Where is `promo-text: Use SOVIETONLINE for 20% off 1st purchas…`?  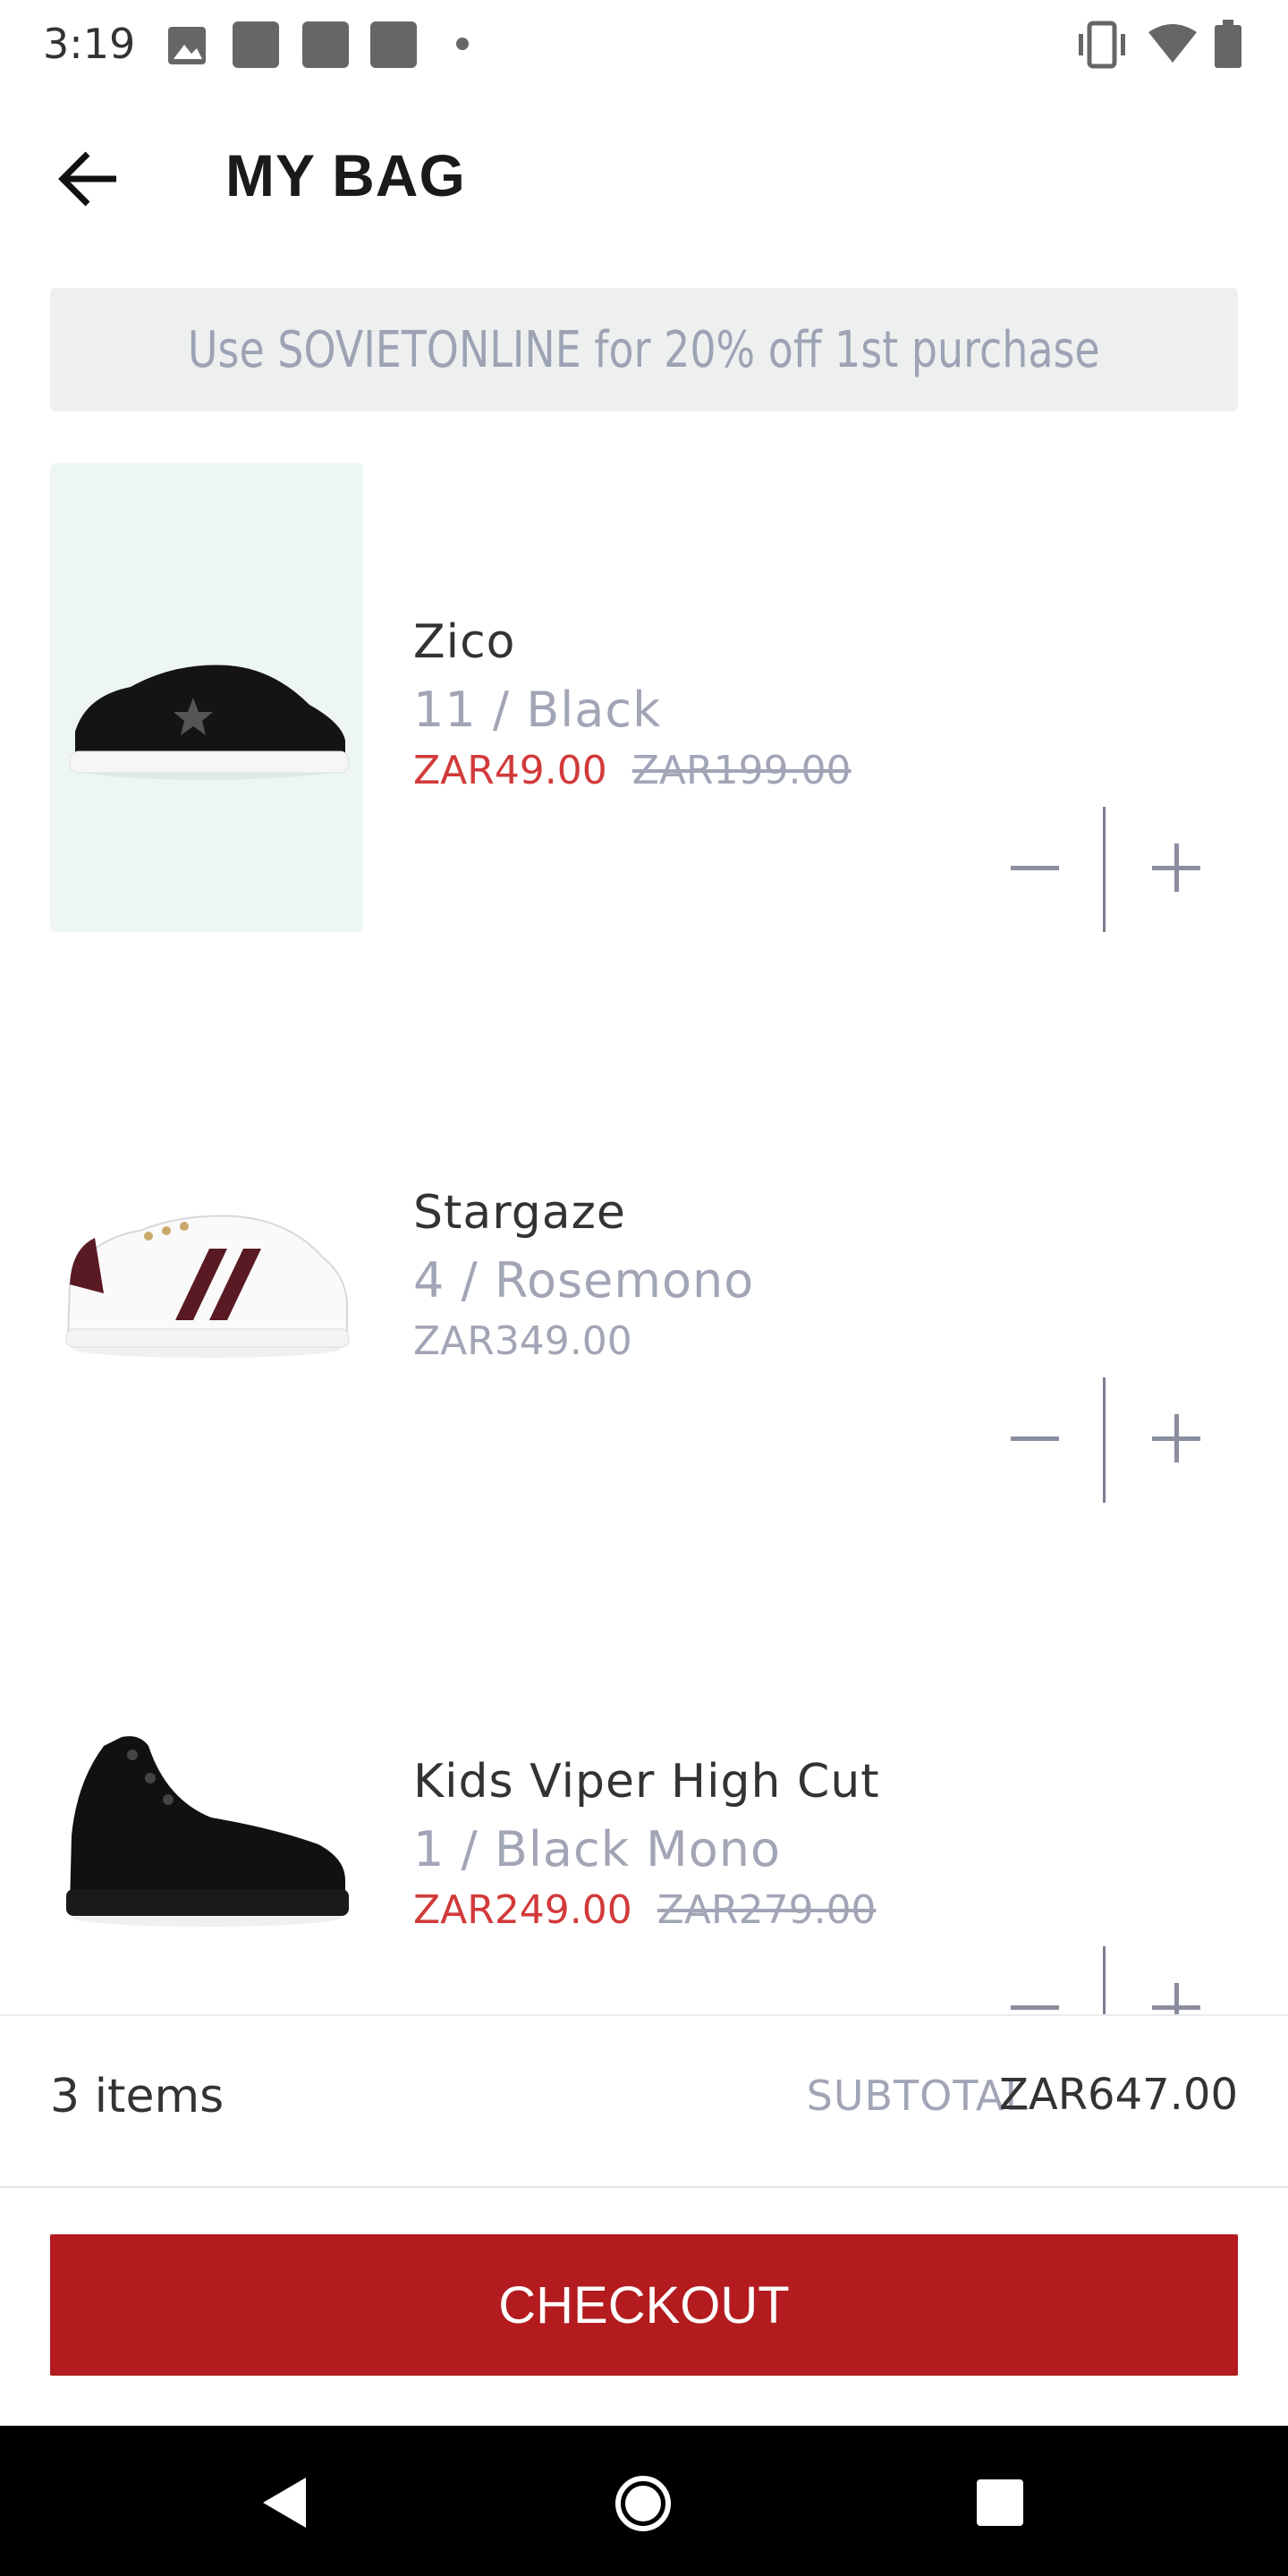 promo-text: Use SOVIETONLINE for 20% off 1st purchas… is located at coordinates (644, 349).